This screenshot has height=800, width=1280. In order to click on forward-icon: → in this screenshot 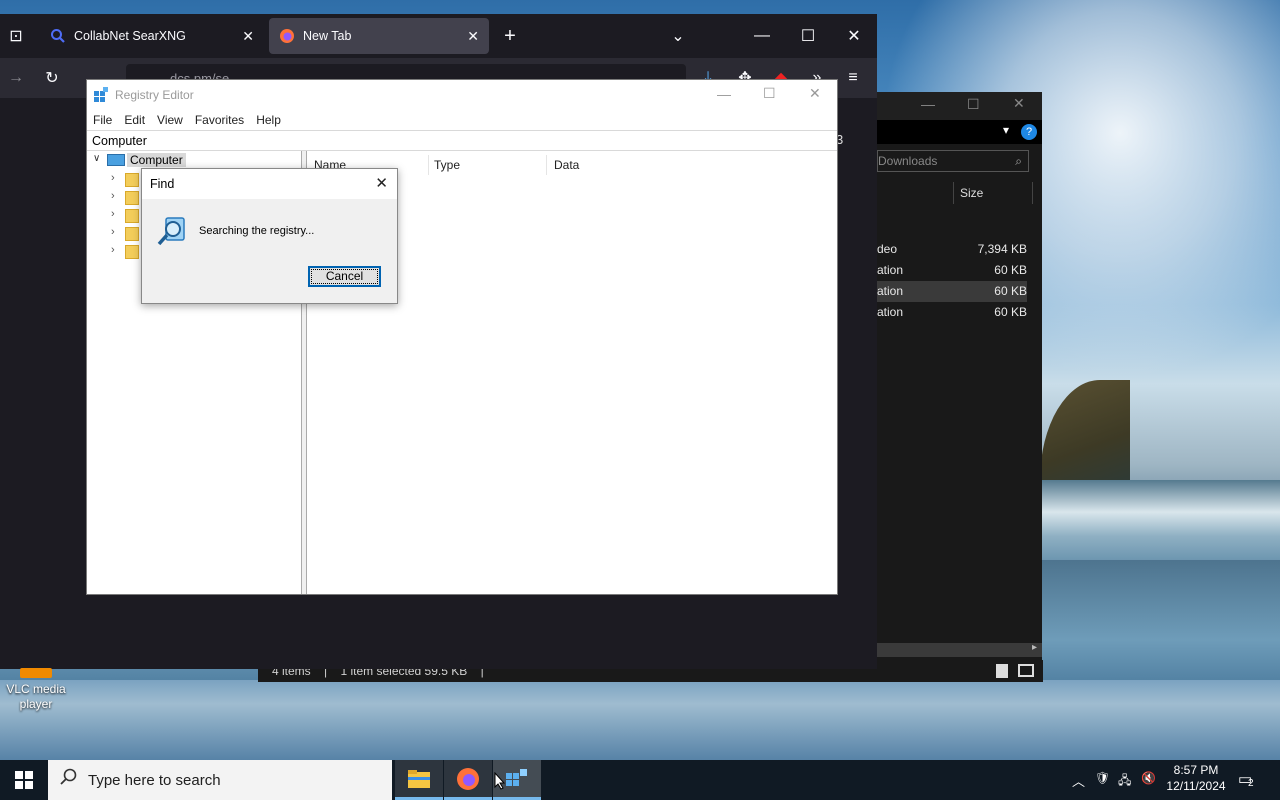, I will do `click(16, 78)`.